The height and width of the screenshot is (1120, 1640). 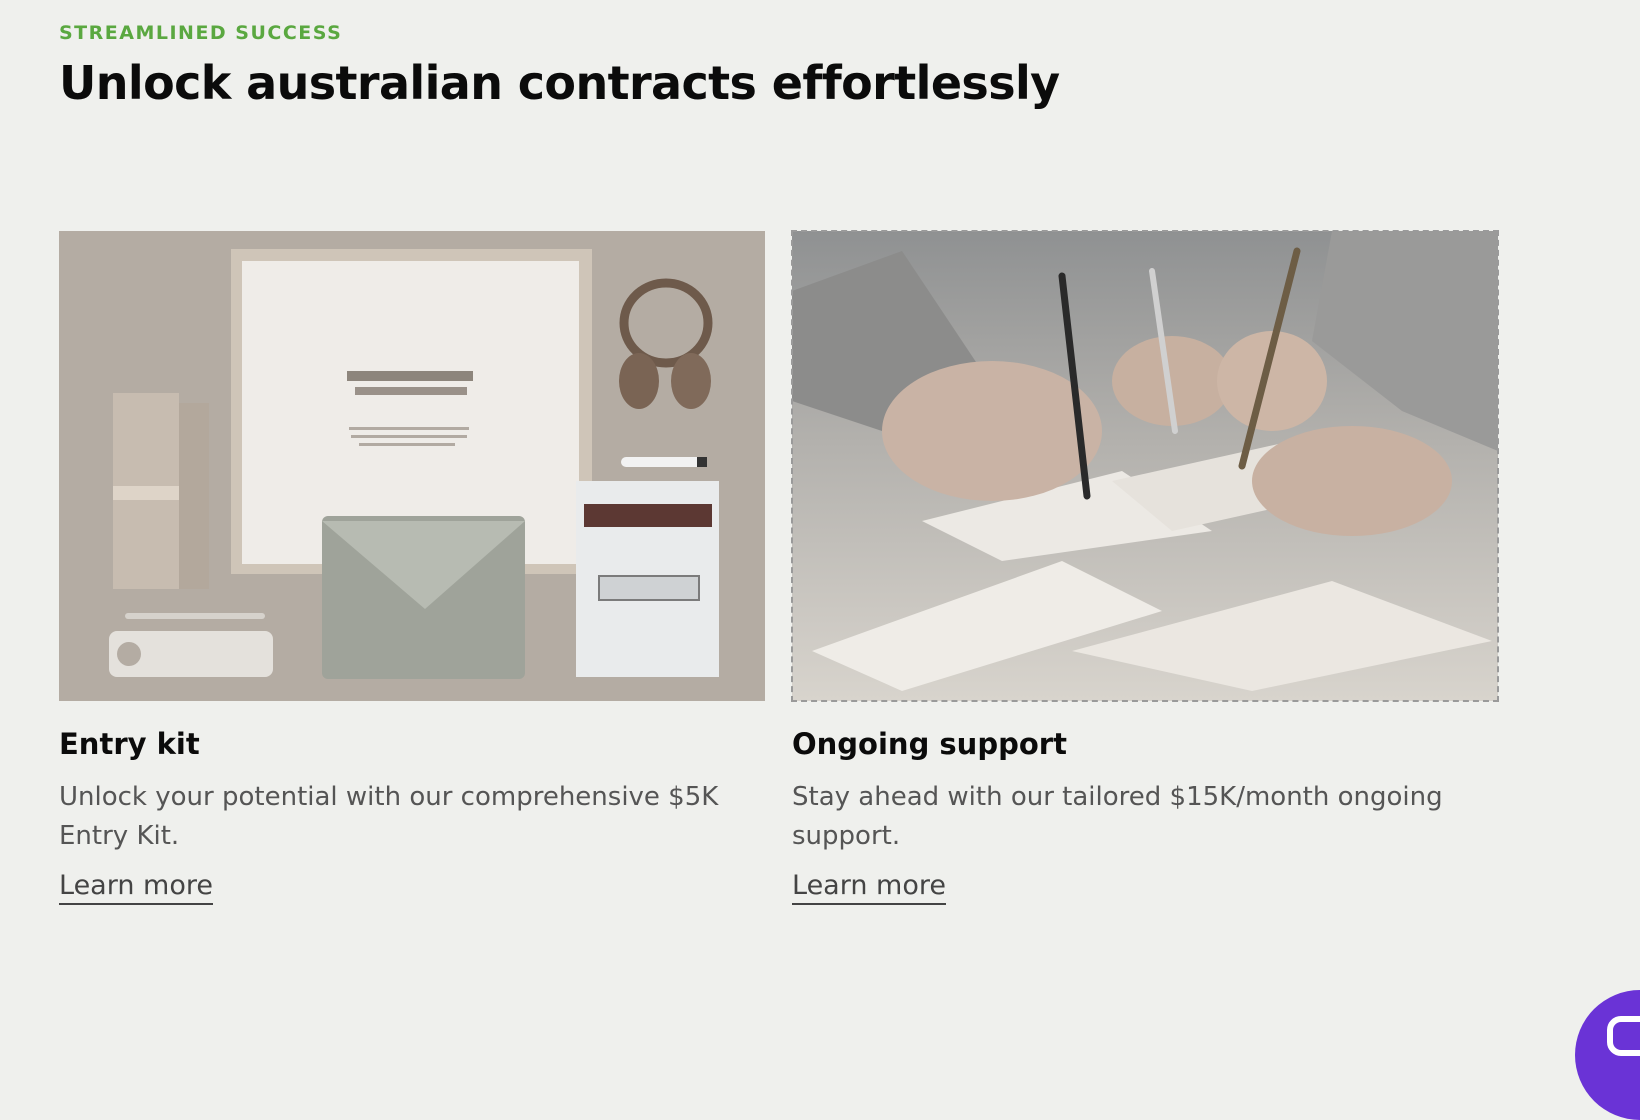 I want to click on card-title: Ongoing support, so click(x=929, y=744).